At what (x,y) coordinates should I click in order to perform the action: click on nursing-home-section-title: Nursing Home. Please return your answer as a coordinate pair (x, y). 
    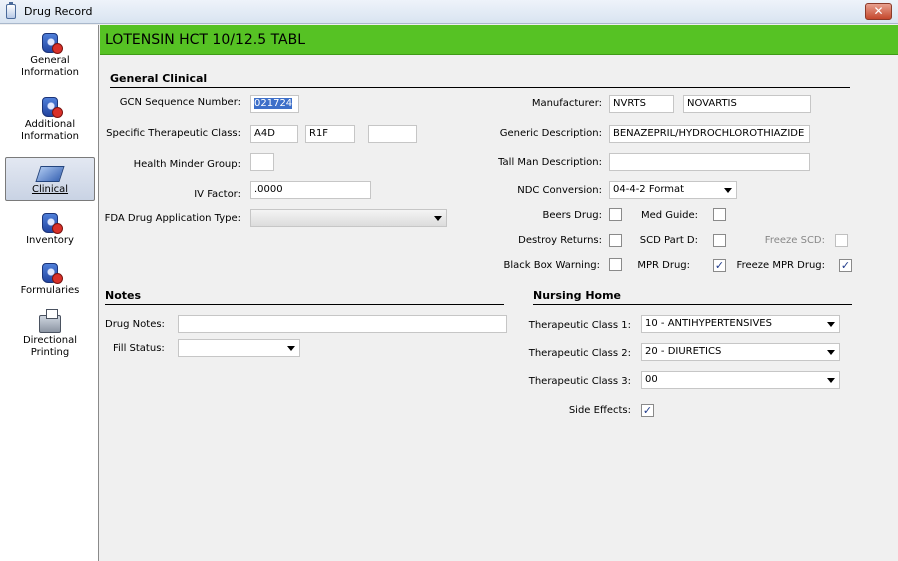
    Looking at the image, I should click on (692, 297).